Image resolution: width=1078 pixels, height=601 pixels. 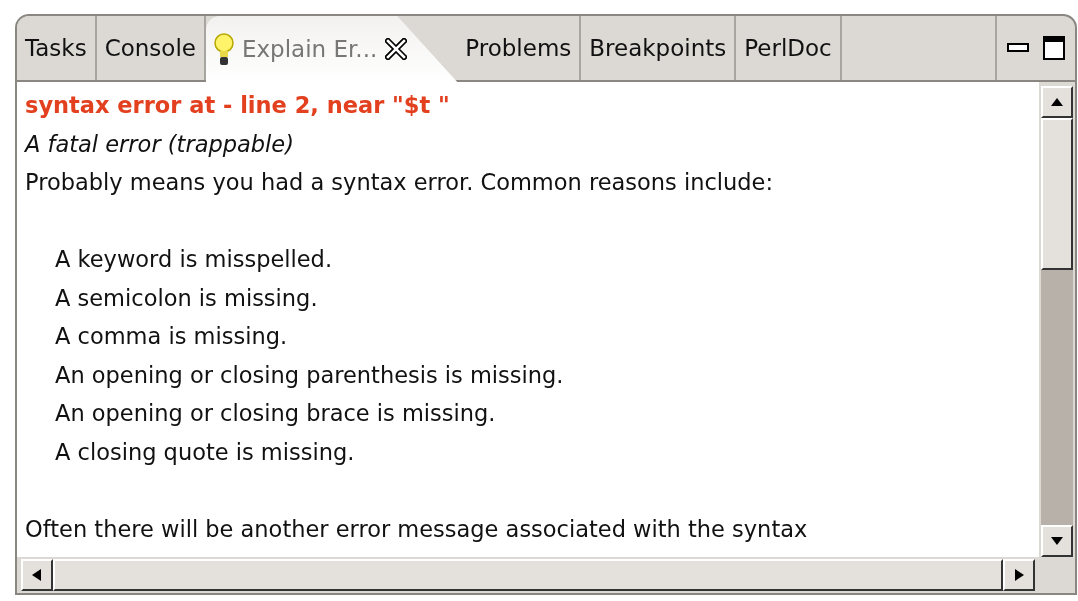 What do you see at coordinates (276, 413) in the screenshot?
I see `reason-item: An opening or closing brace is missing.` at bounding box center [276, 413].